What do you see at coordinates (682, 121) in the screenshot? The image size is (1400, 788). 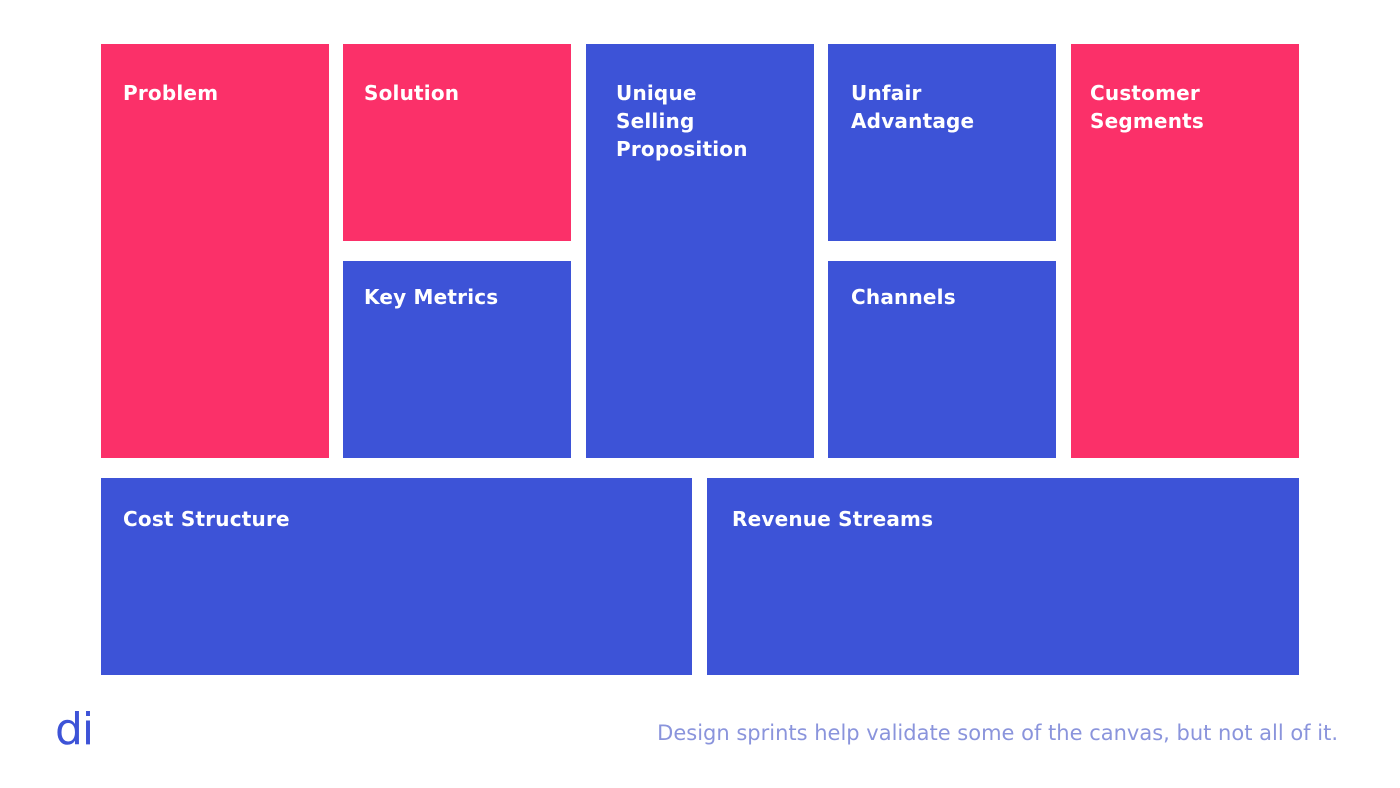 I see `unique-selling-proposition-label: Unique Selling Proposition` at bounding box center [682, 121].